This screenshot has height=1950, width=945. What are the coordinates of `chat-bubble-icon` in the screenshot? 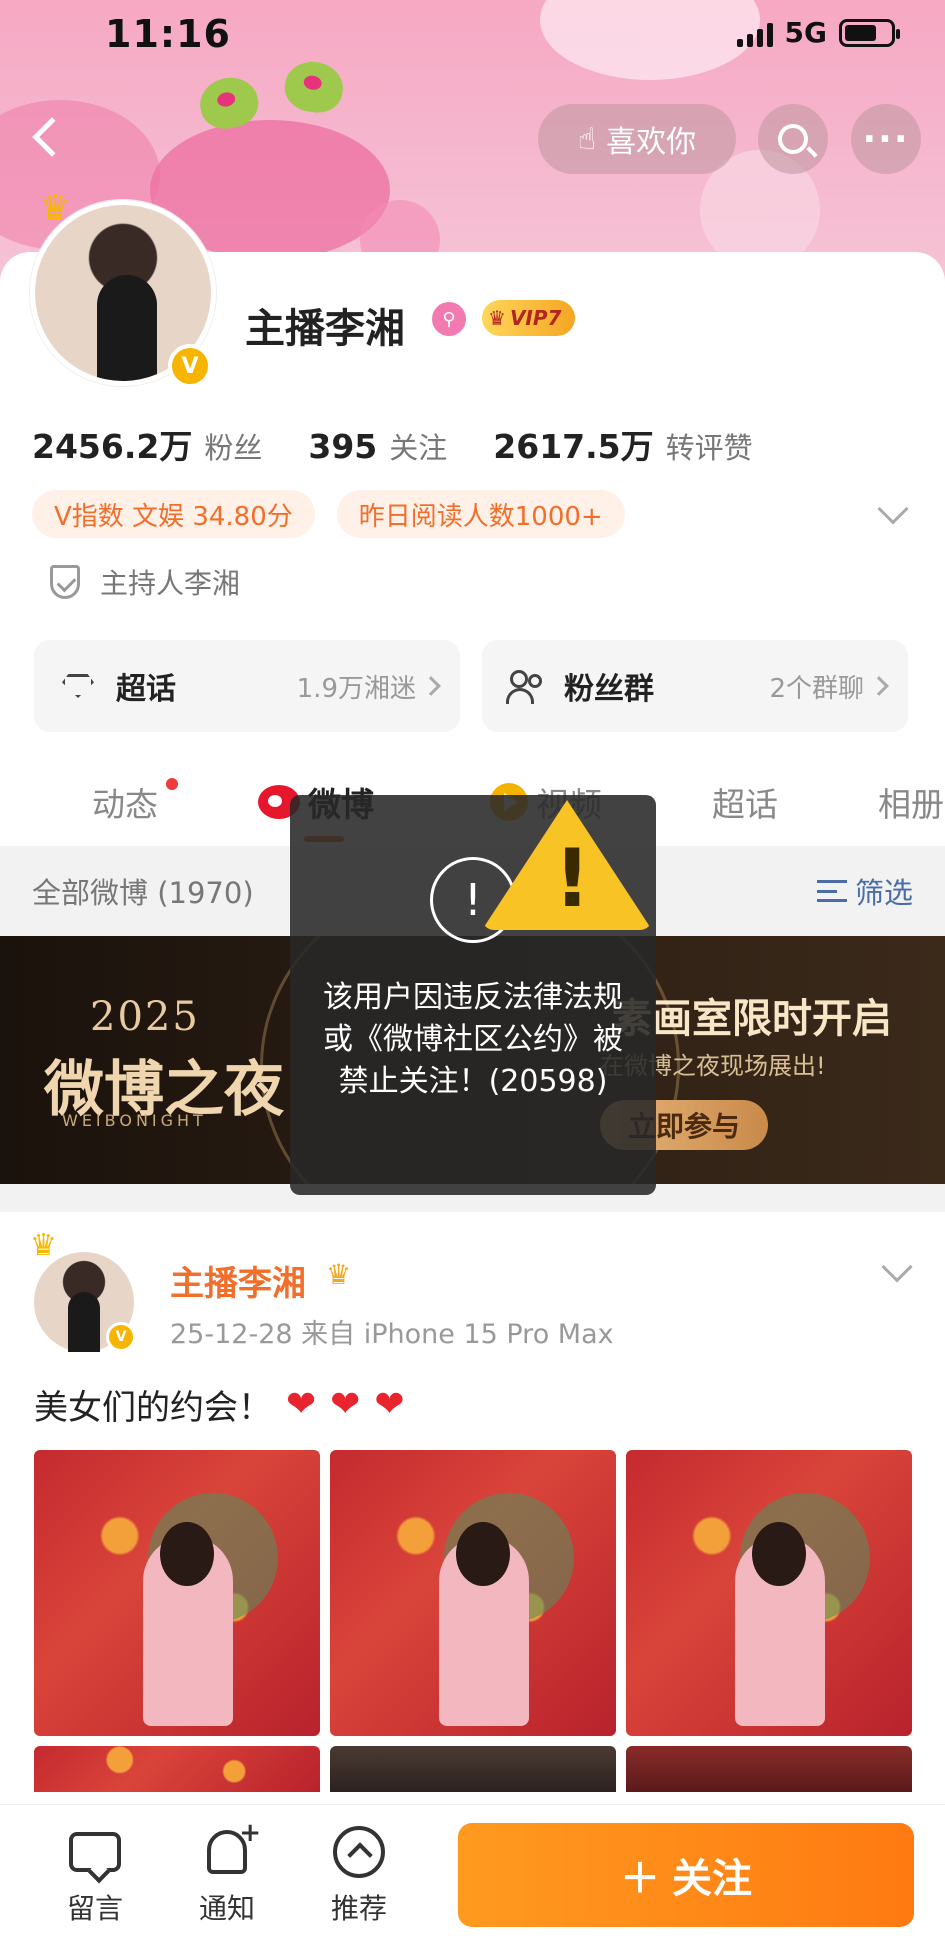 It's located at (95, 1852).